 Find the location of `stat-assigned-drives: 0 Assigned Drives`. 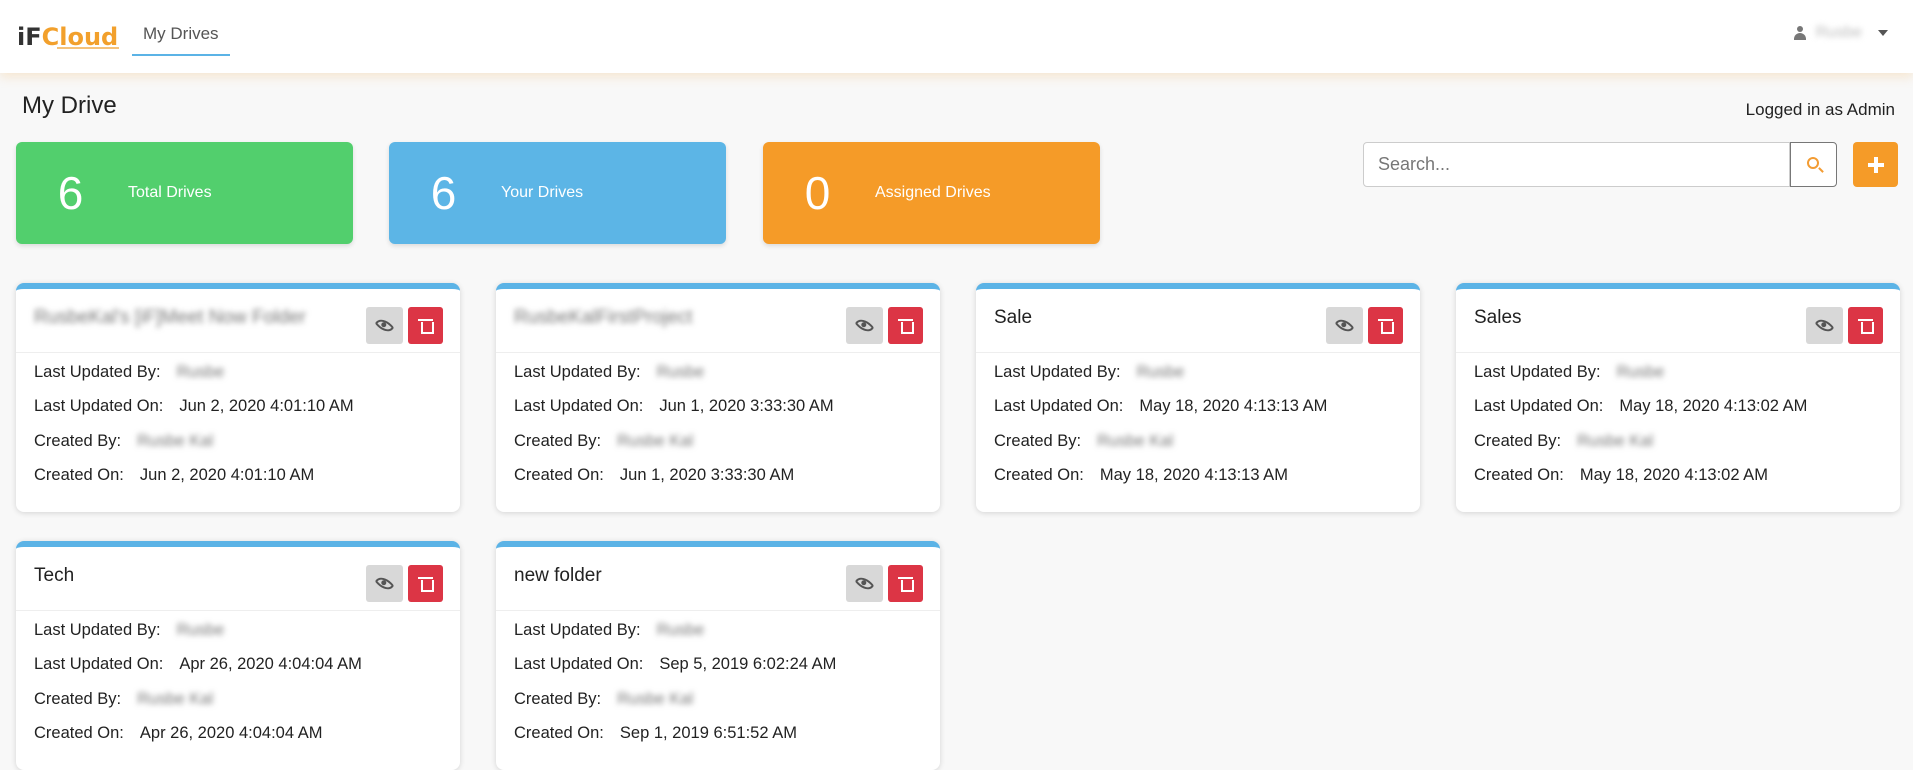

stat-assigned-drives: 0 Assigned Drives is located at coordinates (931, 193).